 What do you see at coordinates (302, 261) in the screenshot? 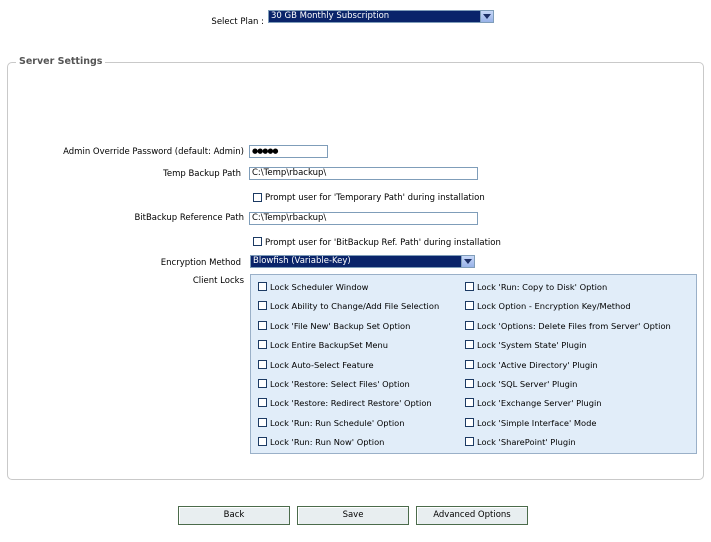
I see `encryption-method-value: Blowfish (Variable-Key)` at bounding box center [302, 261].